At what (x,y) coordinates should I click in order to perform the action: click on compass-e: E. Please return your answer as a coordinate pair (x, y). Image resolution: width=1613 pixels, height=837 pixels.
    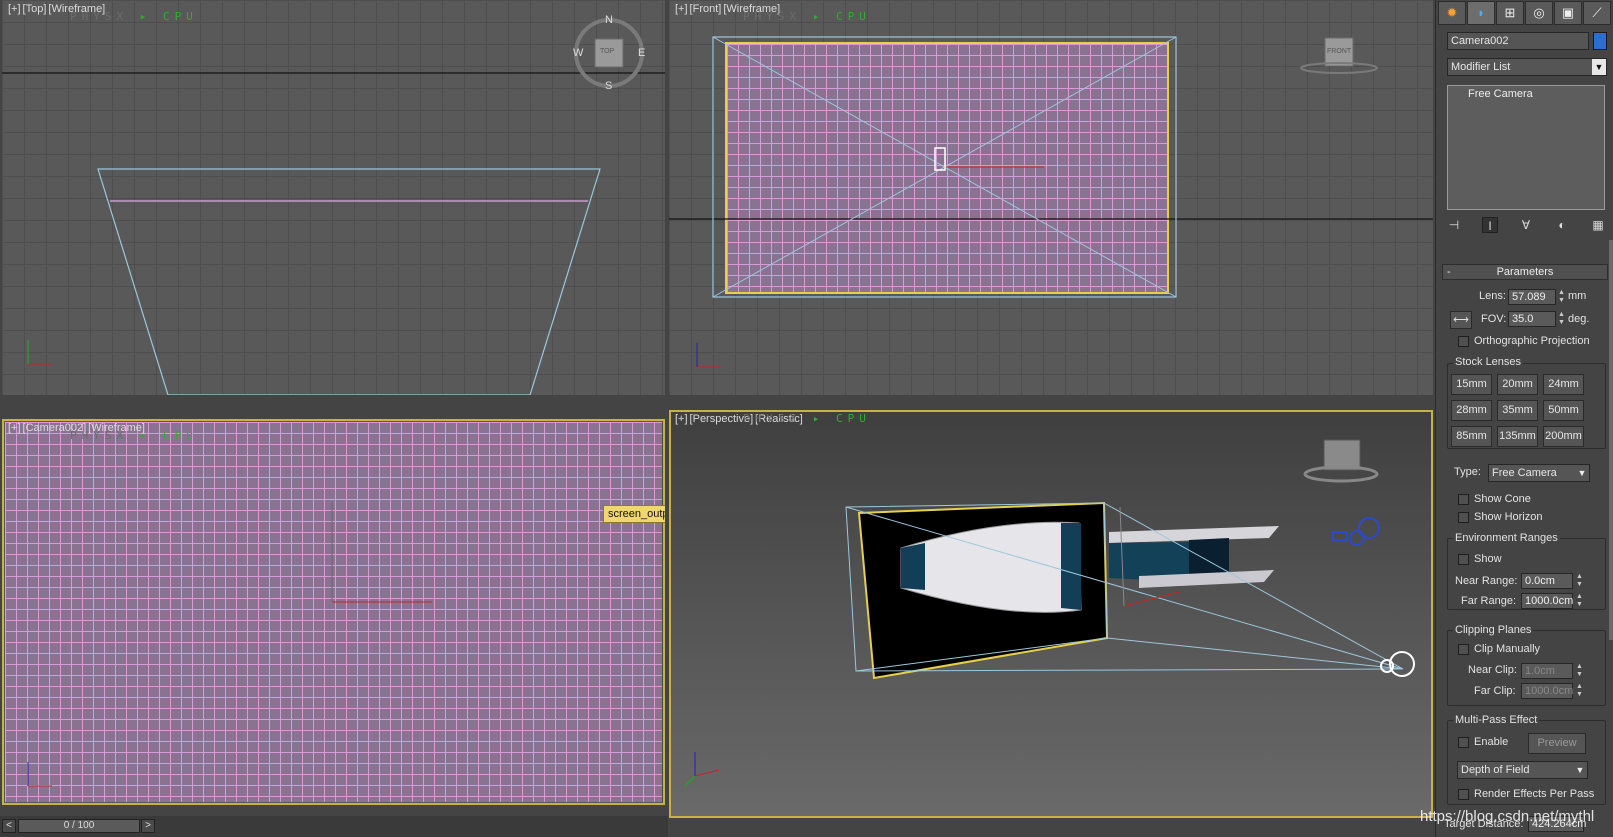
    Looking at the image, I should click on (642, 53).